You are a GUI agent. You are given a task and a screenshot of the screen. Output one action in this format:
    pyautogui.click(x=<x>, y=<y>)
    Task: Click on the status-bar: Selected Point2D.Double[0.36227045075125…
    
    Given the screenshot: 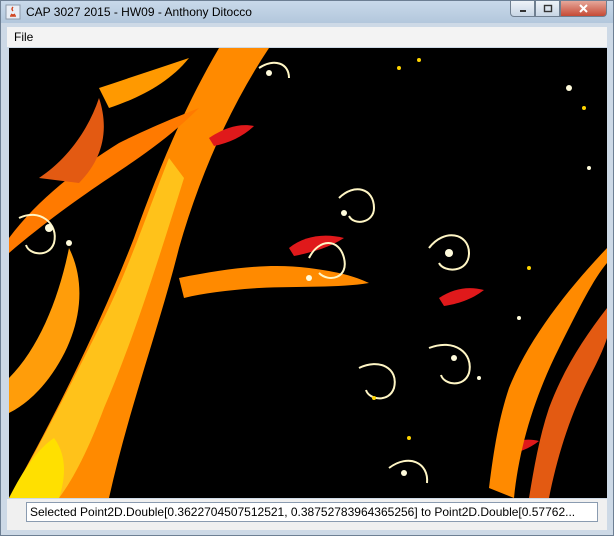 What is the action you would take?
    pyautogui.click(x=307, y=514)
    